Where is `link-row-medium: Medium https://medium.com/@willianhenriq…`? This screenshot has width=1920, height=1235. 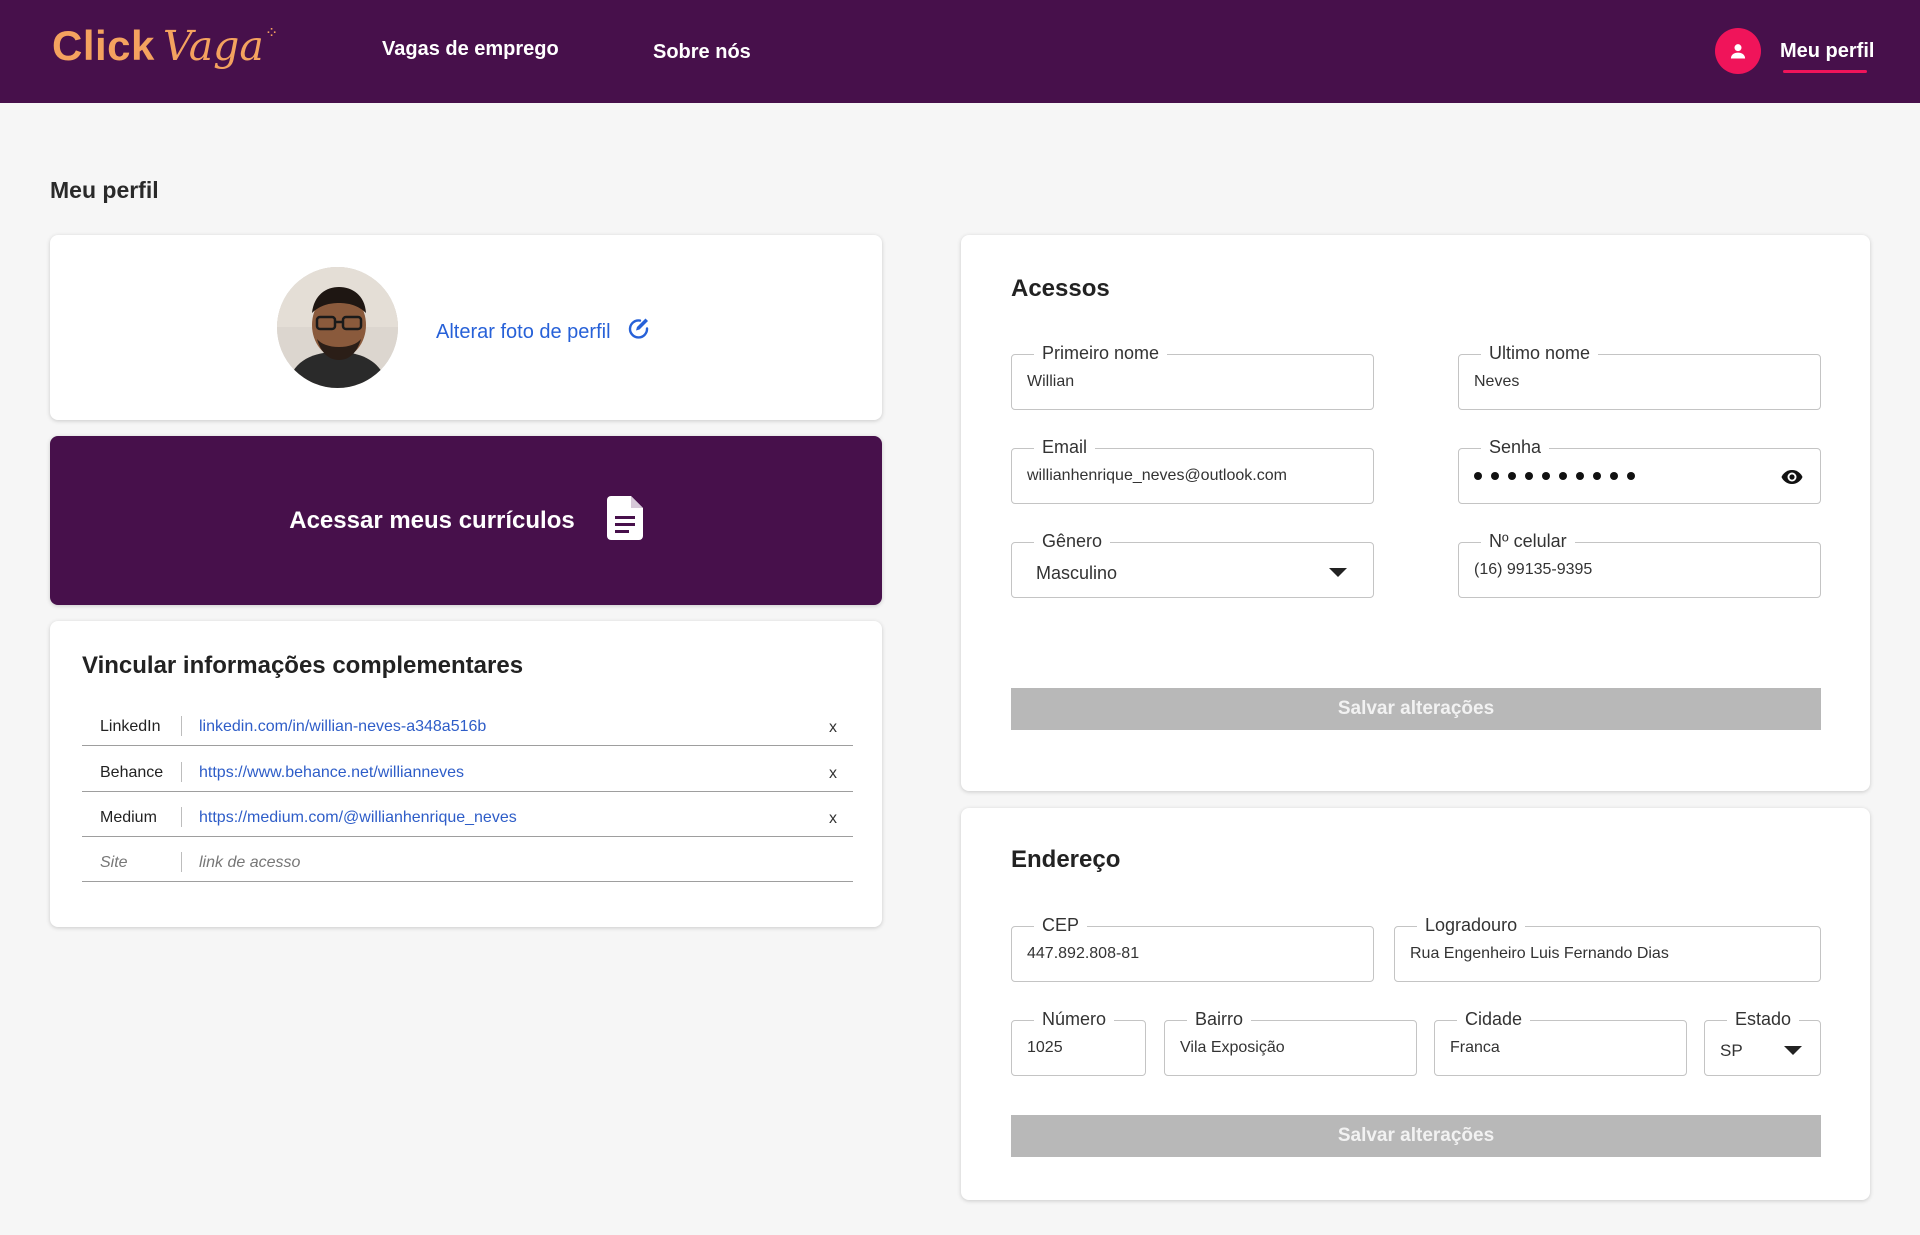
link-row-medium: Medium https://medium.com/@willianhenriq… is located at coordinates (467, 819).